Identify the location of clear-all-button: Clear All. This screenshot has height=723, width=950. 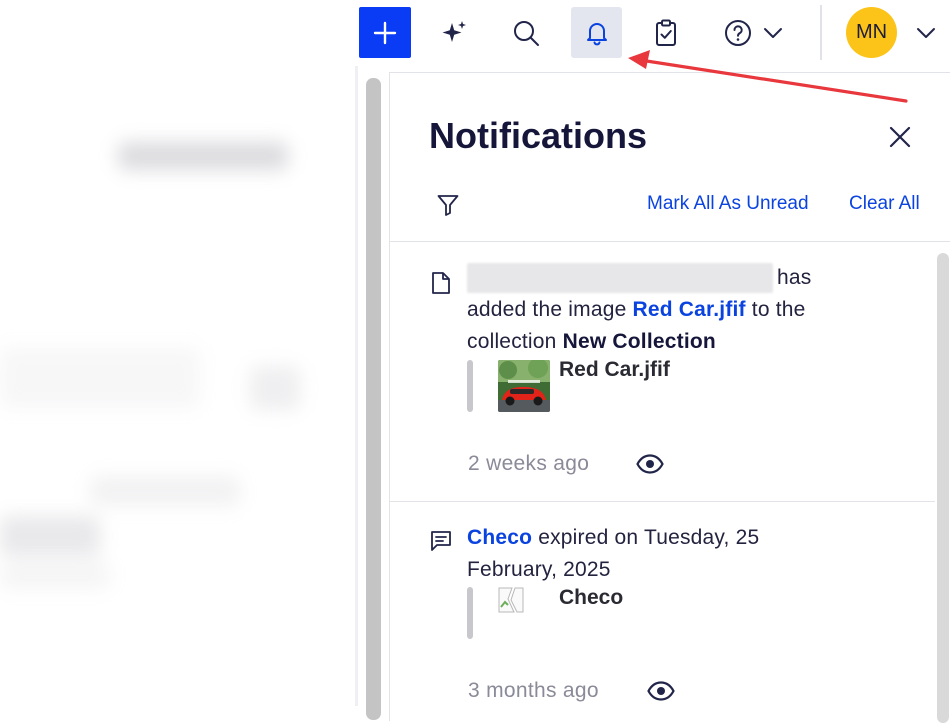
(884, 204).